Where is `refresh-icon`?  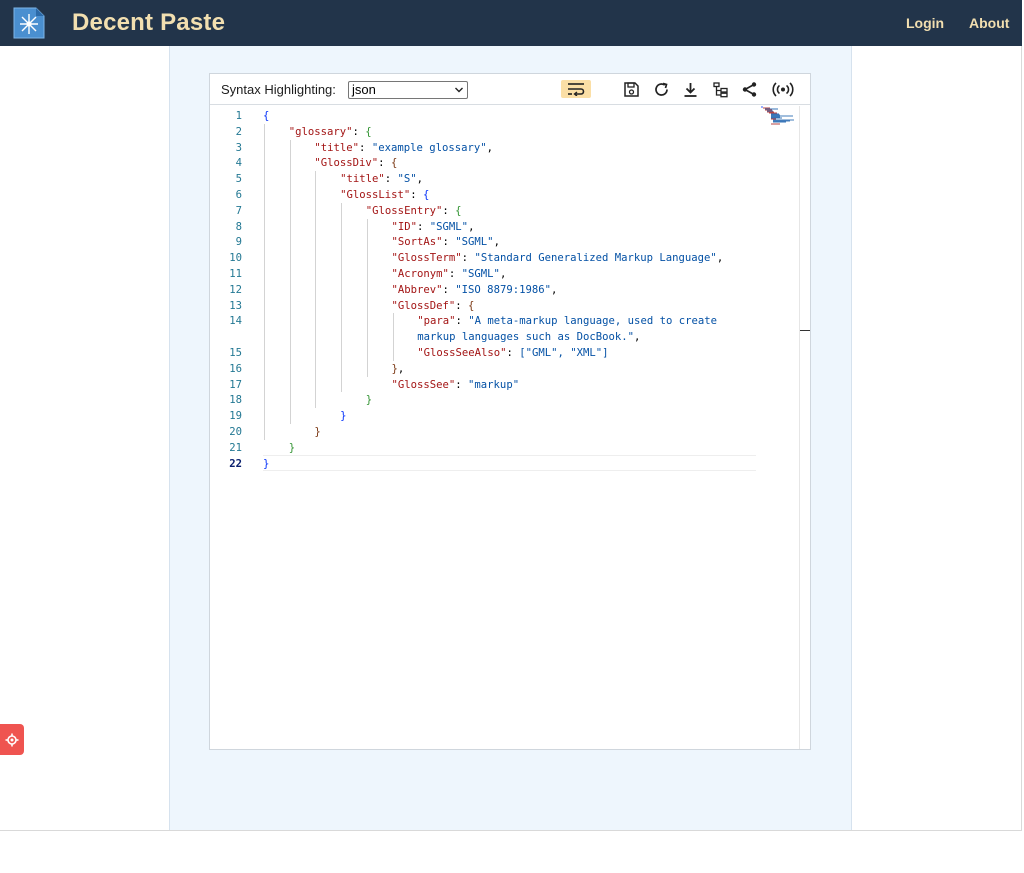 refresh-icon is located at coordinates (661, 89).